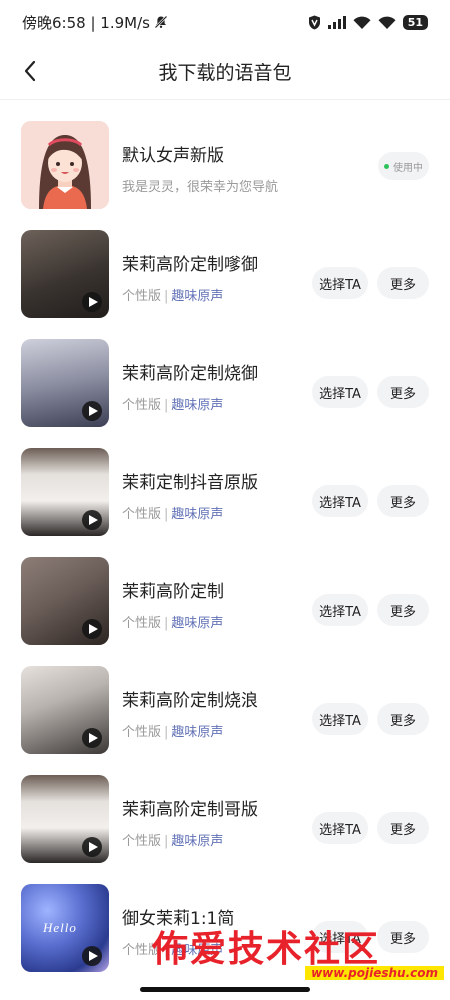 This screenshot has height=1000, width=450. I want to click on voice-thumbnail: Hello, so click(65, 928).